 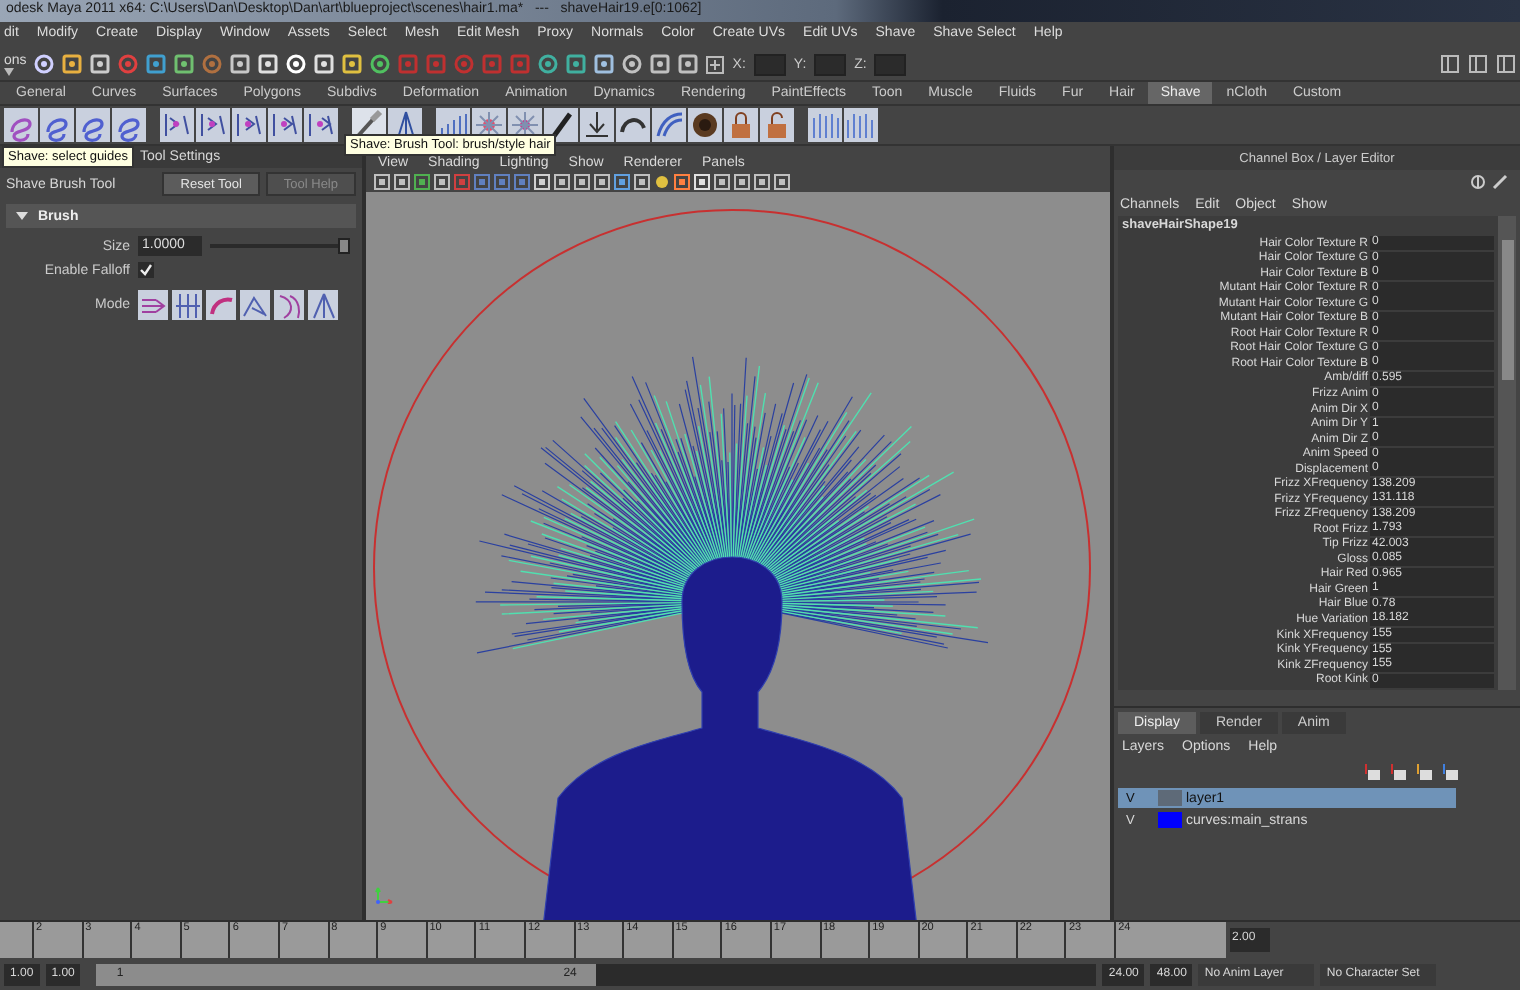 I want to click on axis-icon, so click(x=384, y=894).